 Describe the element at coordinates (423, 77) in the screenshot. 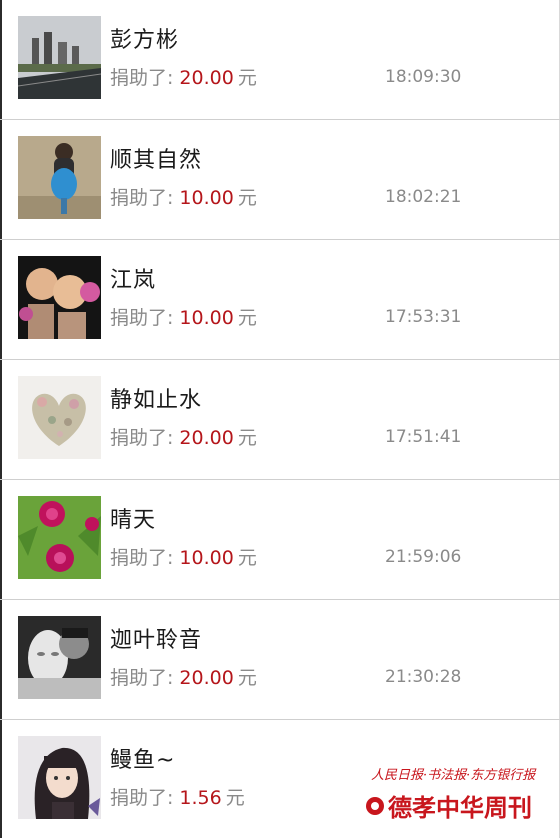

I see `donation-time: 18:09:30` at that location.